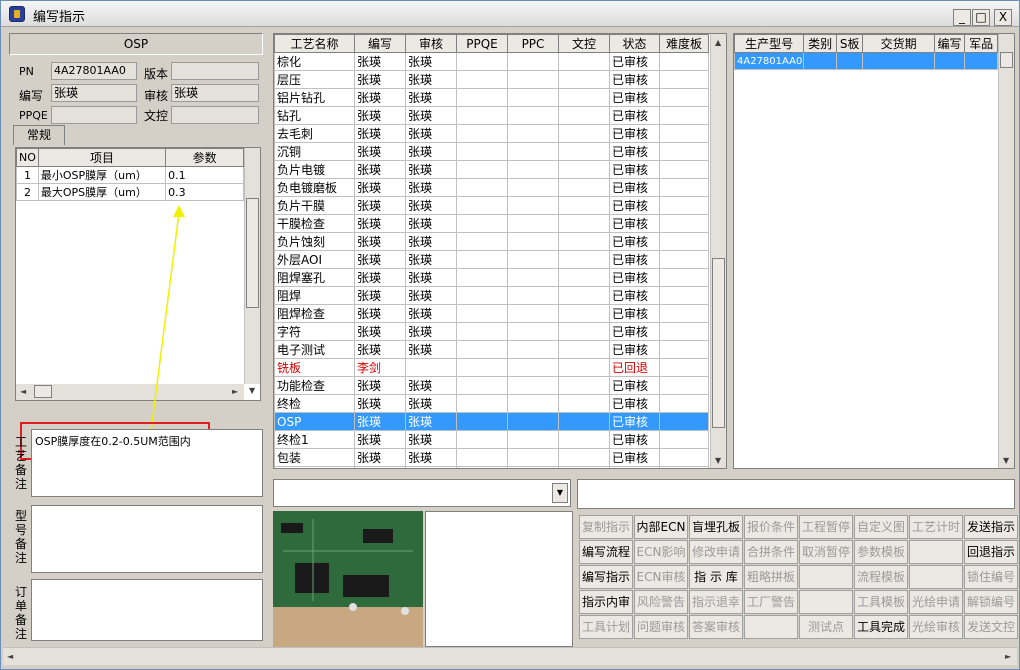 The height and width of the screenshot is (670, 1020). What do you see at coordinates (606, 627) in the screenshot?
I see `action-button: 工具计划` at bounding box center [606, 627].